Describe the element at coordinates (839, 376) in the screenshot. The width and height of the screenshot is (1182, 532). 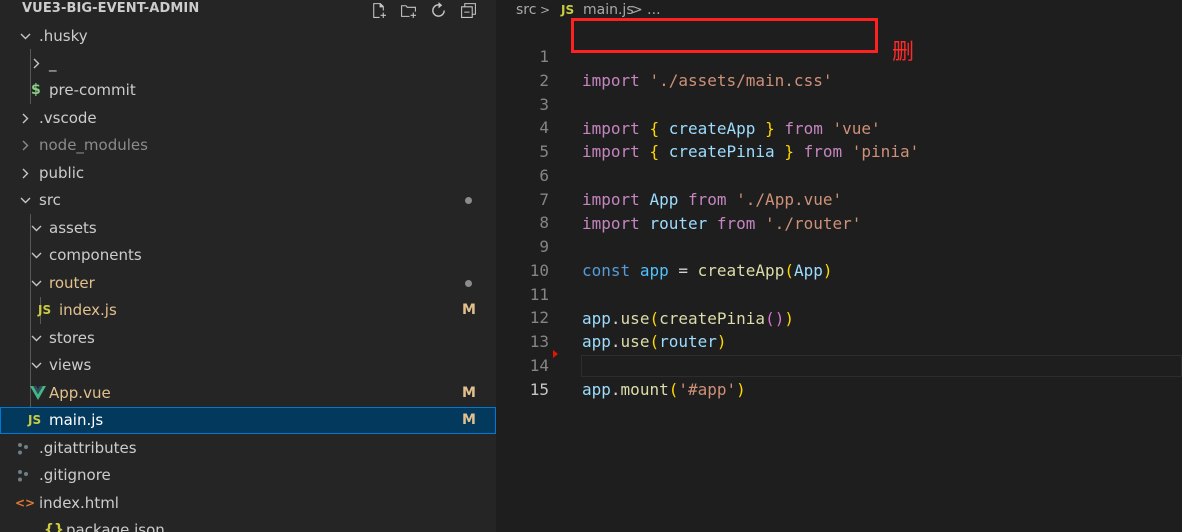
I see `code-line: 15` at that location.